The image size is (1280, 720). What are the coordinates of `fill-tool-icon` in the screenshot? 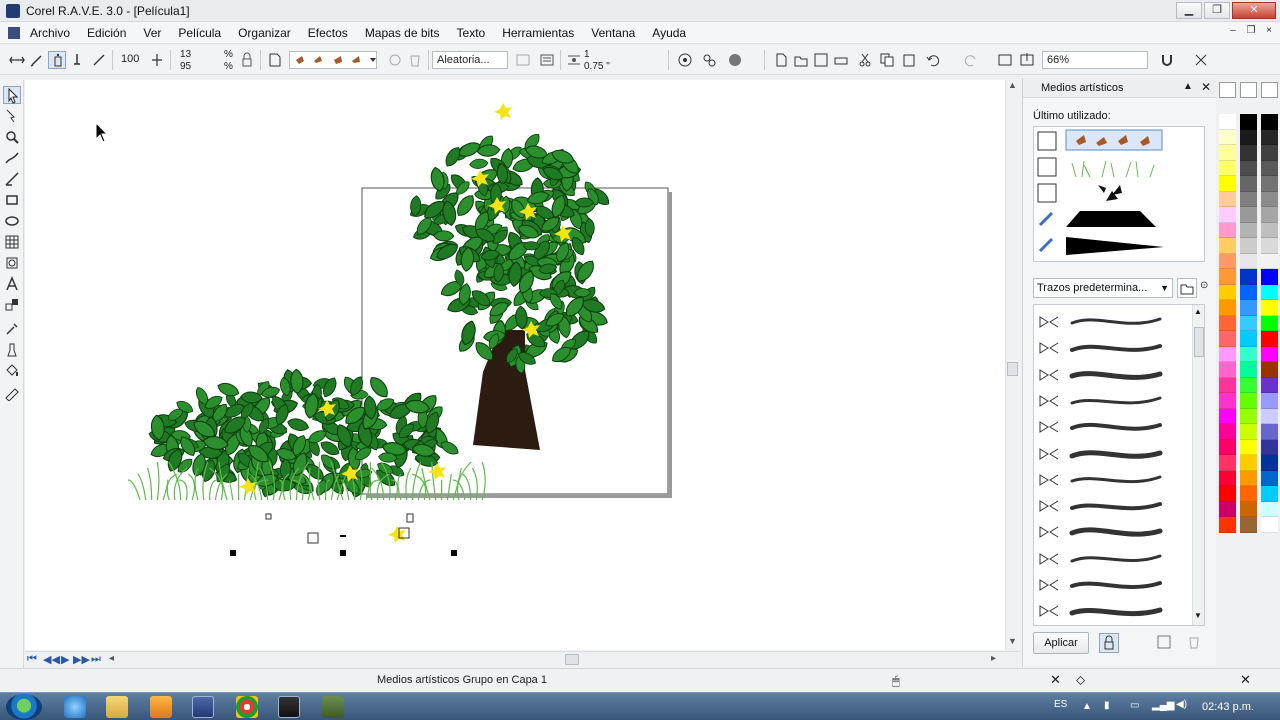 It's located at (12, 371).